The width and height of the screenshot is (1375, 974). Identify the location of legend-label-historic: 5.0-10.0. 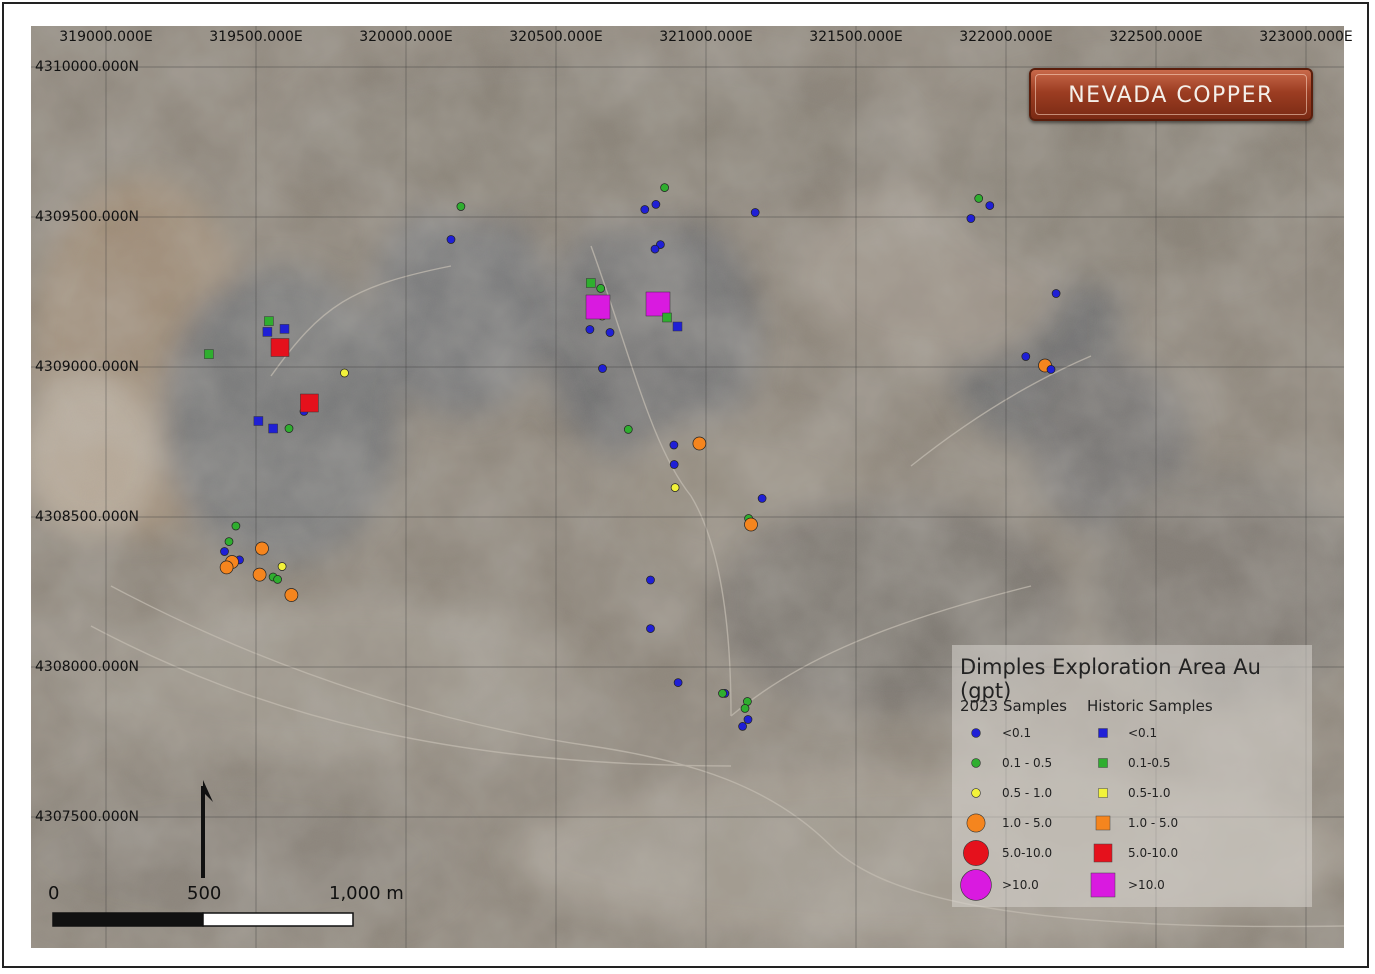
(1153, 853).